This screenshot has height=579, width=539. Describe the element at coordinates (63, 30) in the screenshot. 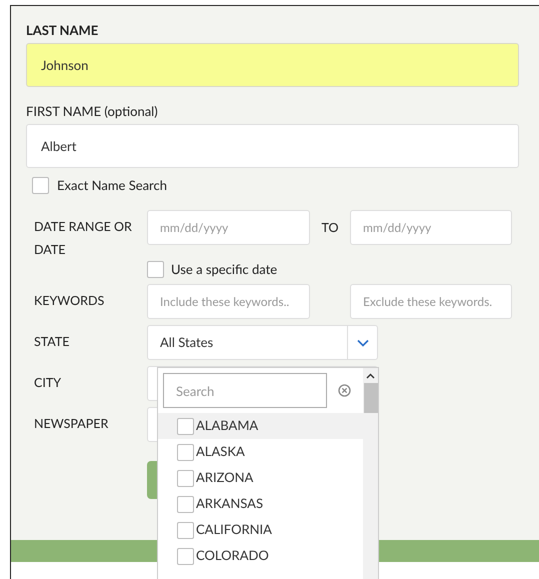

I see `field-label: LAST NAME` at that location.